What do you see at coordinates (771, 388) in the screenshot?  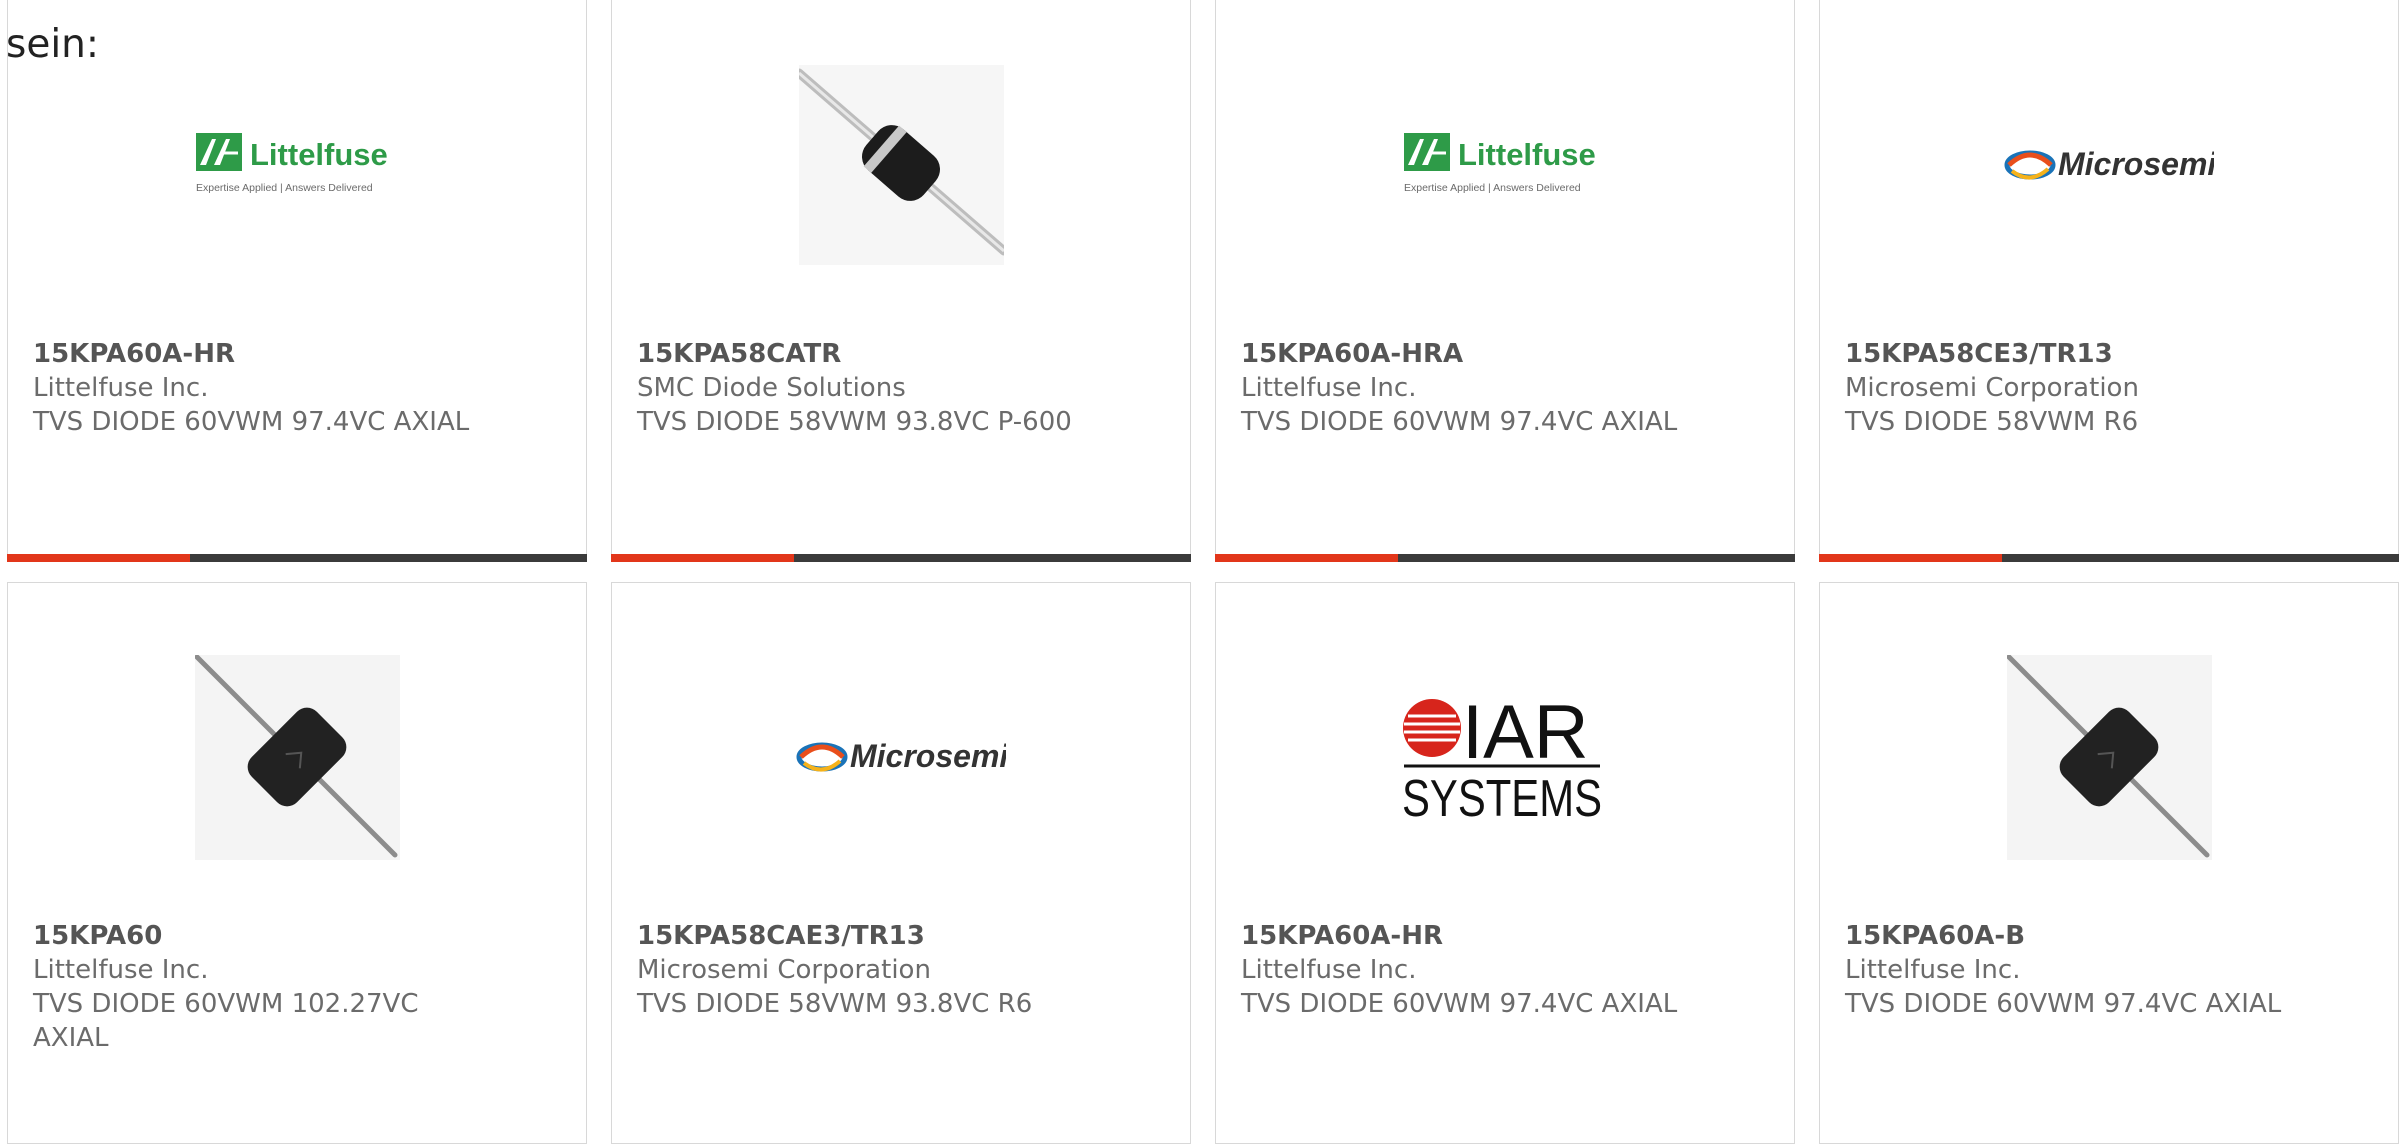 I see `manufacturer: SMC Diode Solutions` at bounding box center [771, 388].